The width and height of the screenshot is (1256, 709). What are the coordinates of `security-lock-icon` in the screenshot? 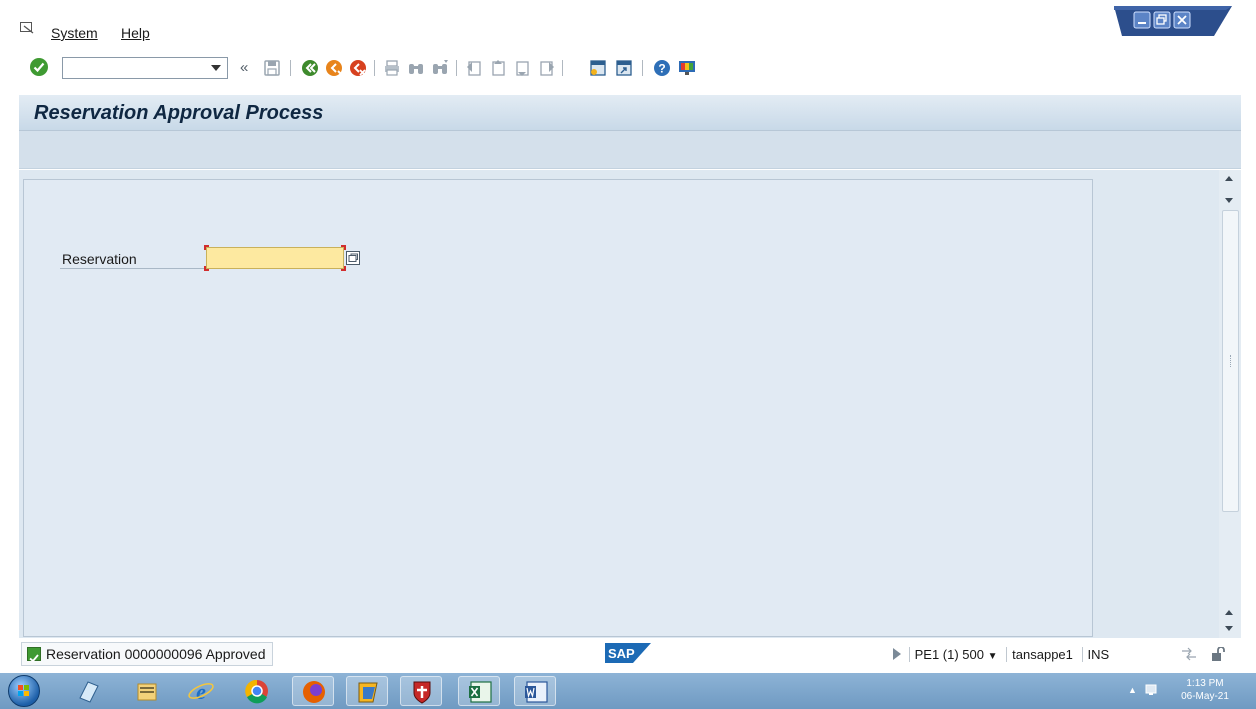 It's located at (1219, 654).